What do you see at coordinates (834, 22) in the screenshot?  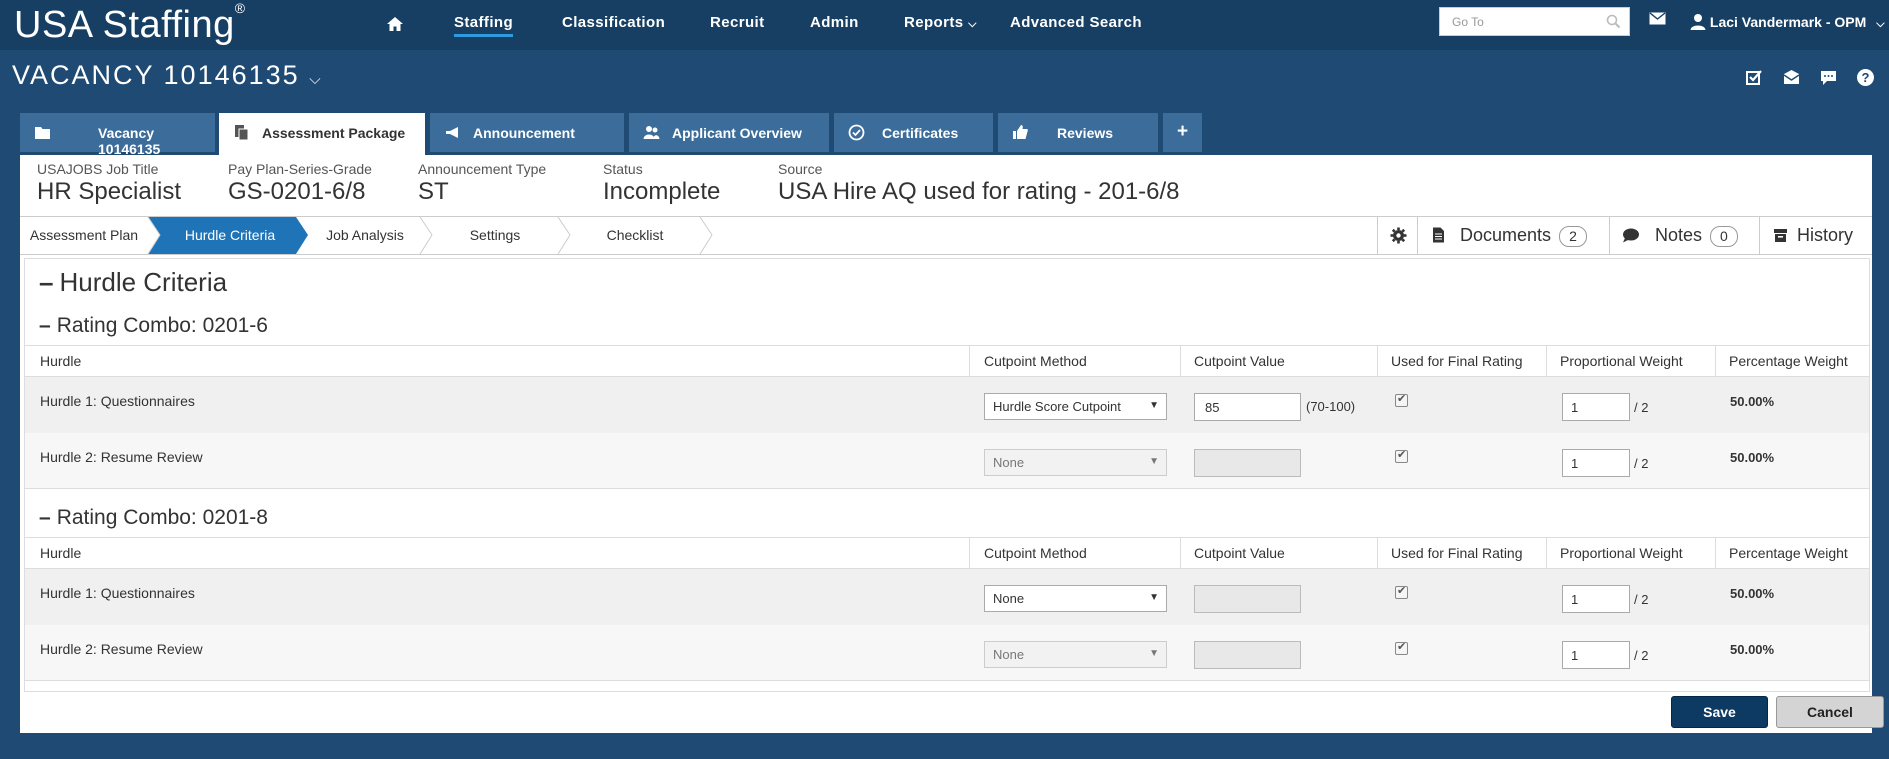 I see `nav-admin: Admin` at bounding box center [834, 22].